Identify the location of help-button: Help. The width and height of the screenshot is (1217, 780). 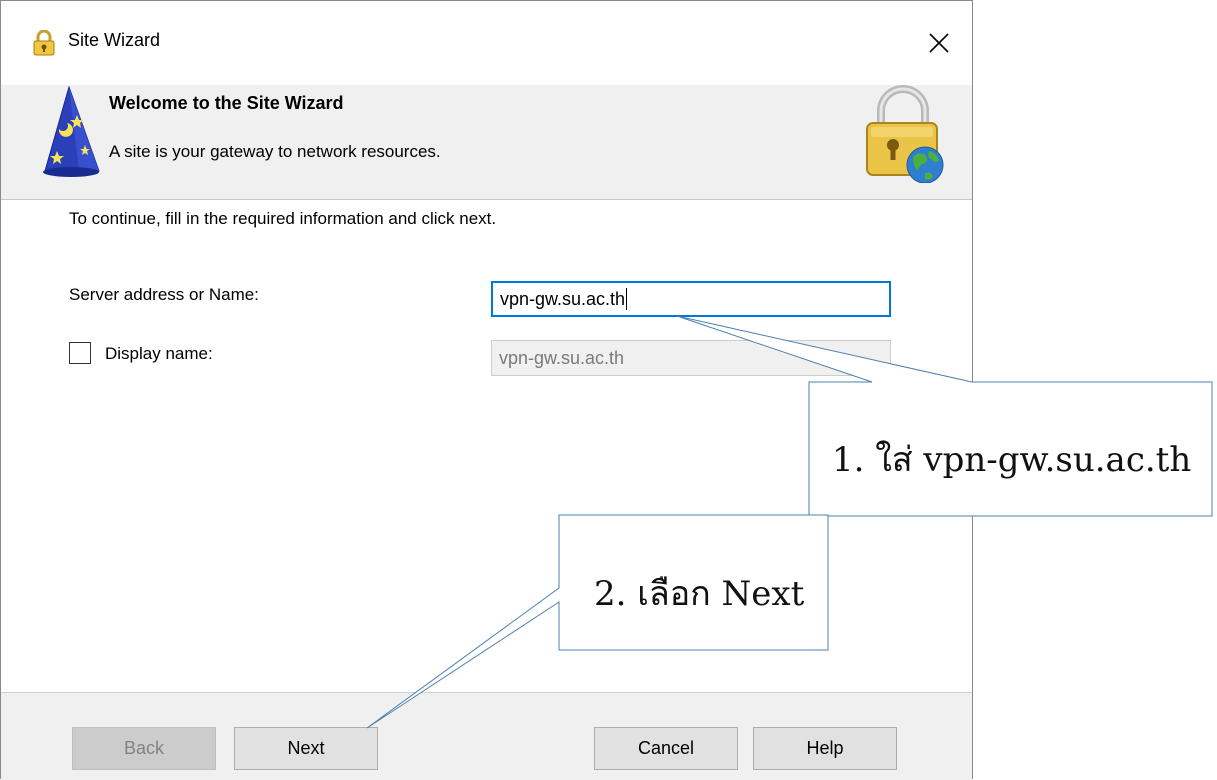
(825, 748).